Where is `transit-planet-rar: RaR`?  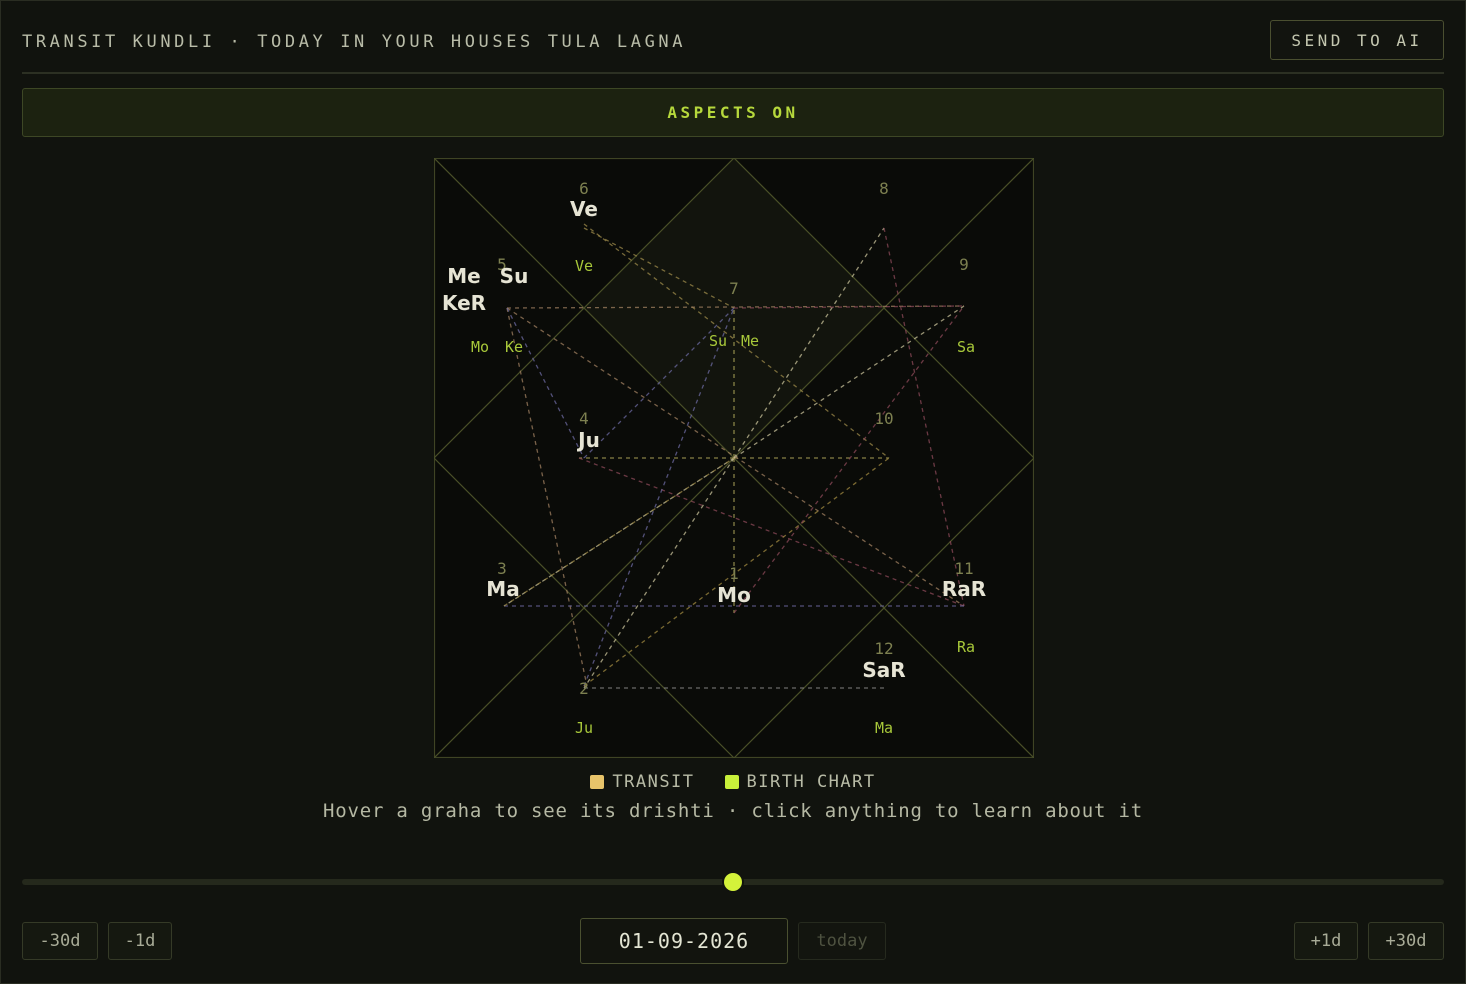 transit-planet-rar: RaR is located at coordinates (964, 589).